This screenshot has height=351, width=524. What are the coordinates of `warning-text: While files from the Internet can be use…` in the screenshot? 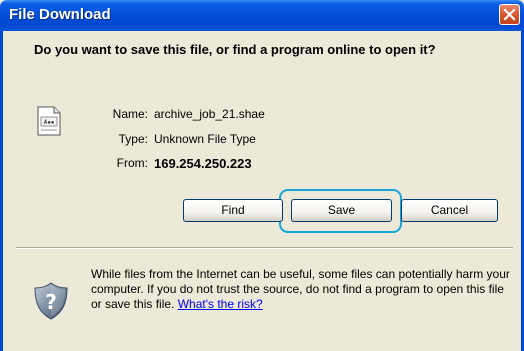 It's located at (300, 289).